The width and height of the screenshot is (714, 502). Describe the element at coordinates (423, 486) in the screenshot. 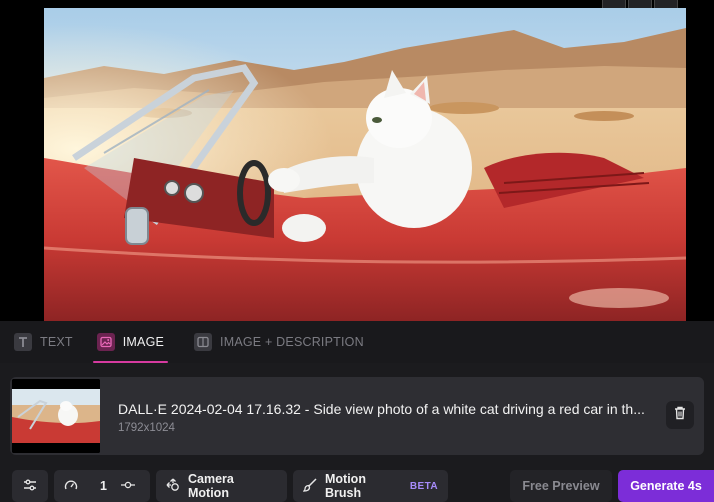

I see `beta-badge: BETA` at that location.